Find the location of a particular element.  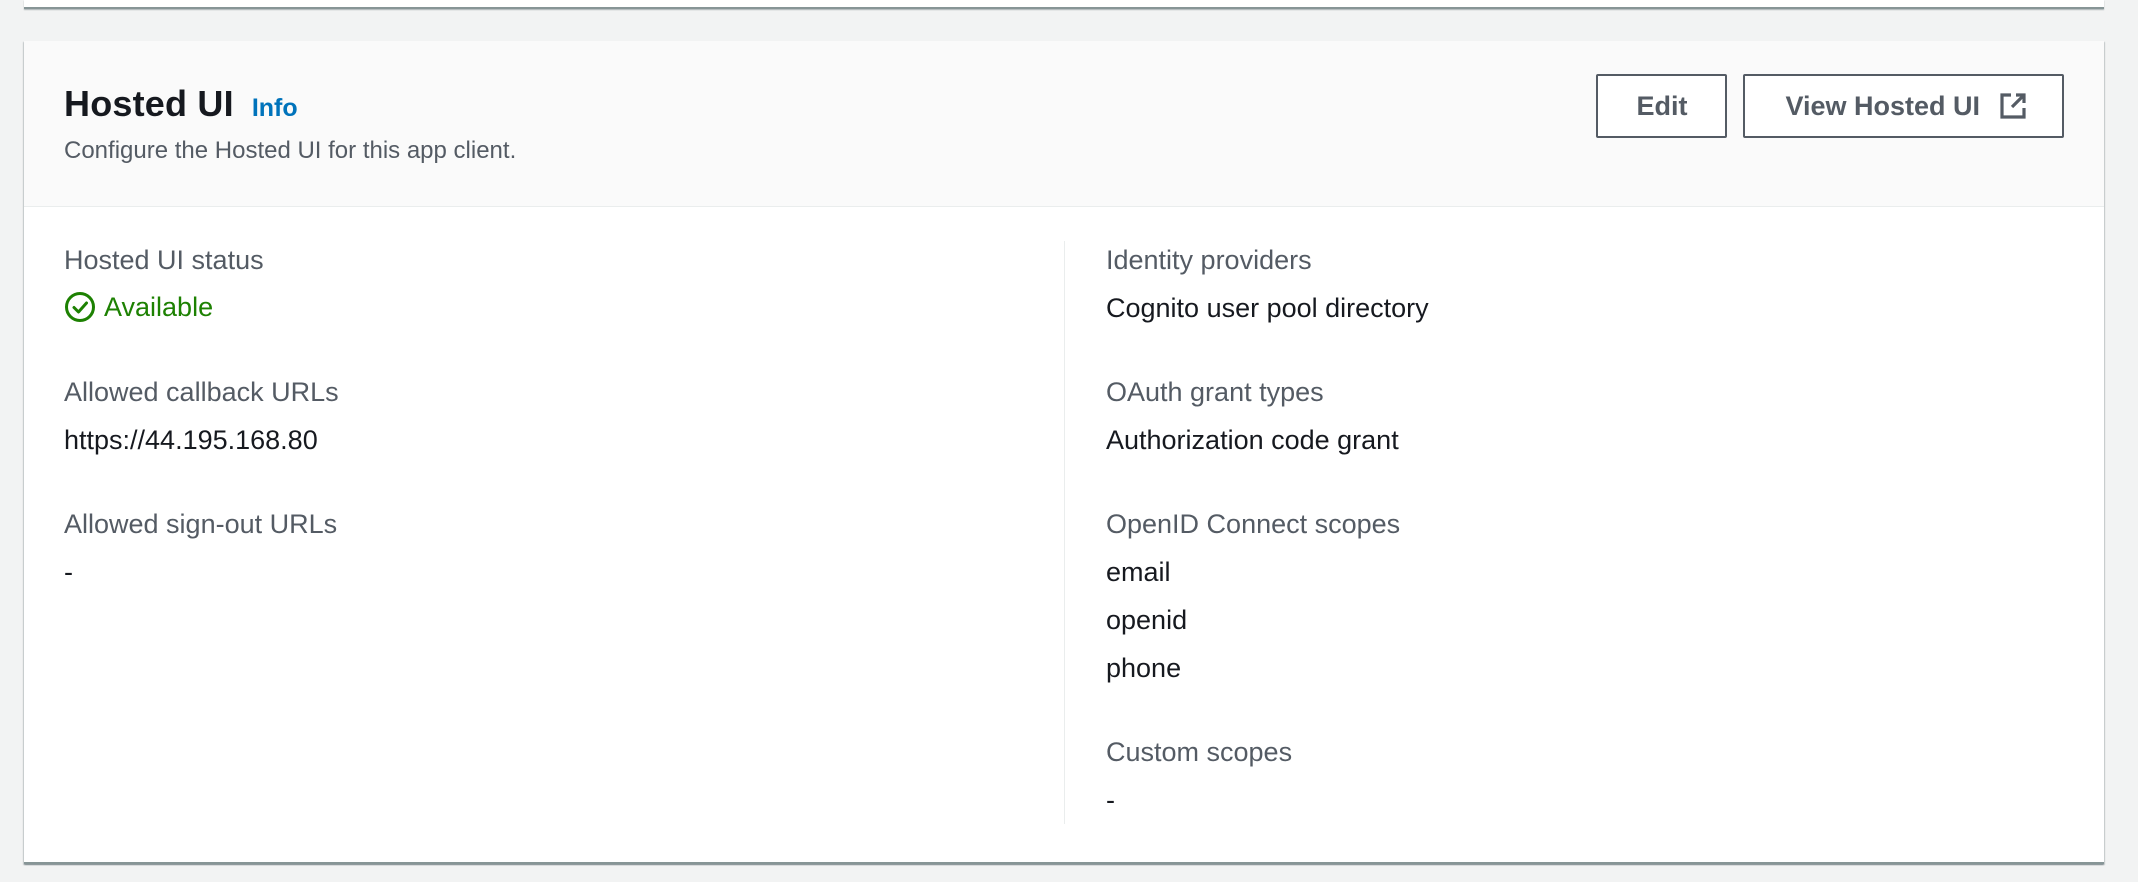

previous-container-bottom is located at coordinates (1064, 4).